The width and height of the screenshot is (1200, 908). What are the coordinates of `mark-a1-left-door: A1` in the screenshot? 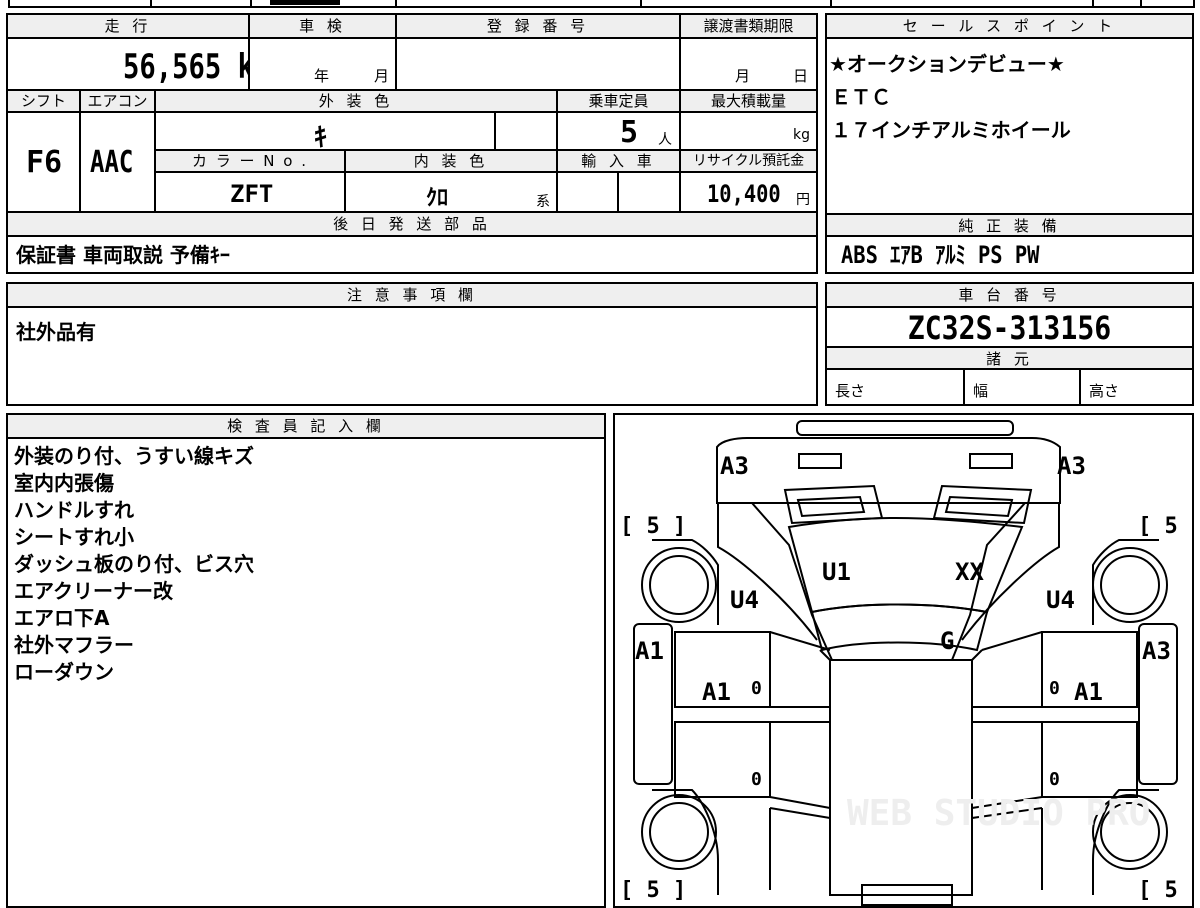 It's located at (716, 692).